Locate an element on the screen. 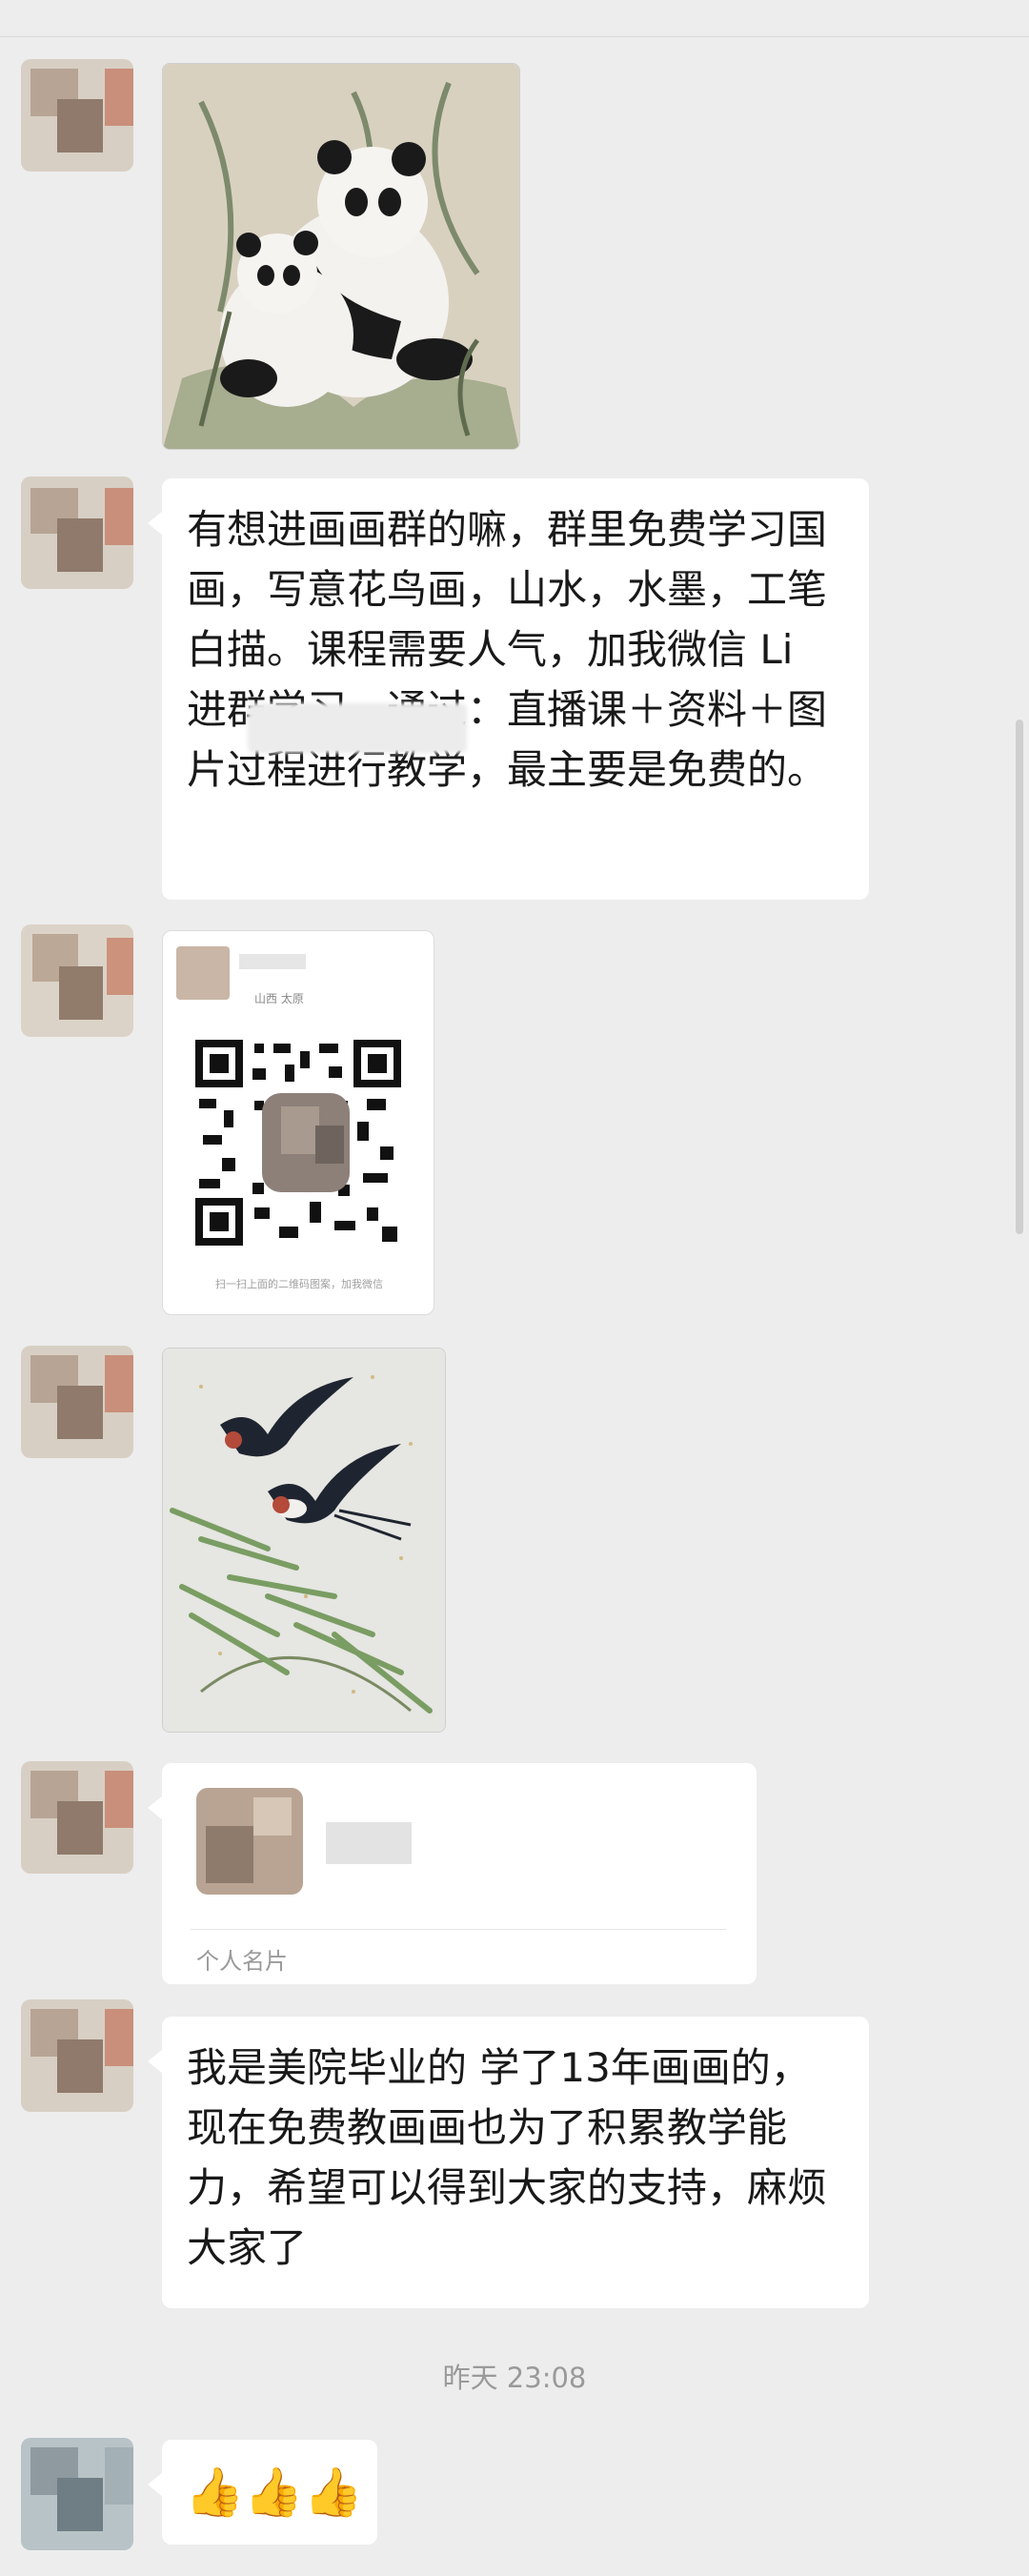 This screenshot has width=1029, height=2576. contact-card-label: 个人名片 is located at coordinates (242, 1961).